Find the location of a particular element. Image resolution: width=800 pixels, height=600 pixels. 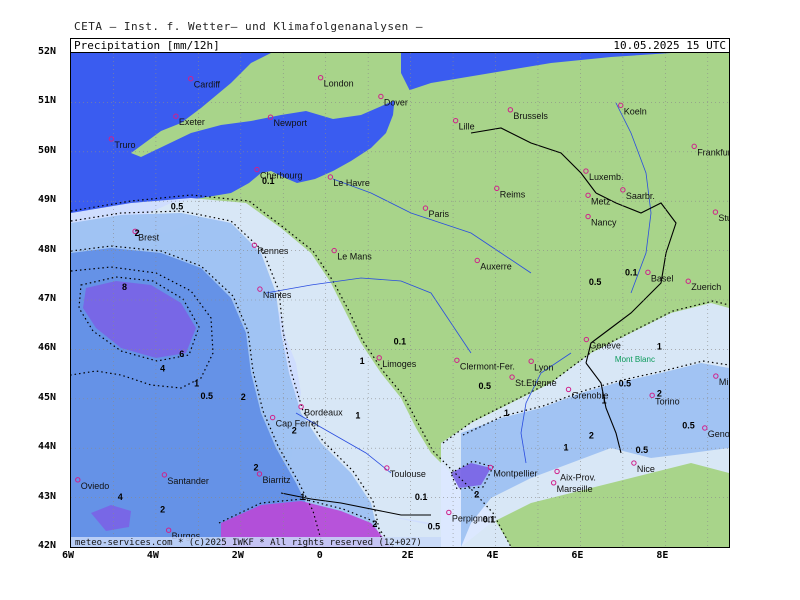

city-label: Santander is located at coordinates (188, 481).